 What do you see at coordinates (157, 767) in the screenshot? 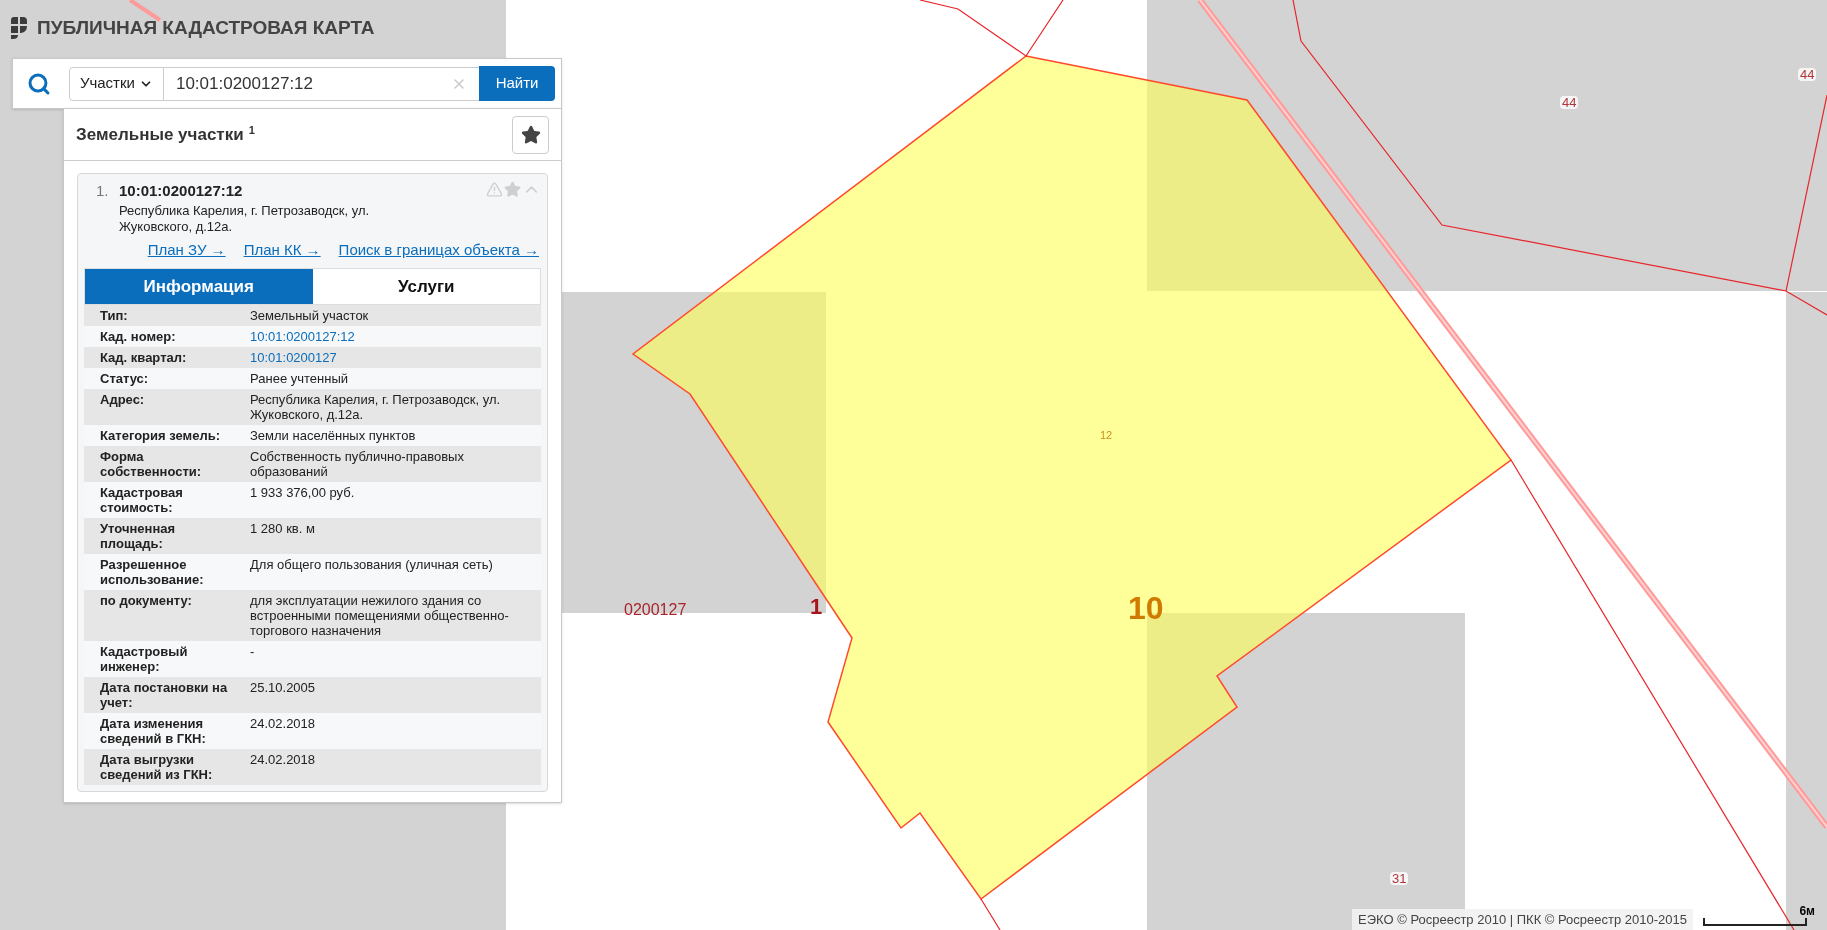
I see `field-label: Дата выгрузки сведений из ГКН:` at bounding box center [157, 767].